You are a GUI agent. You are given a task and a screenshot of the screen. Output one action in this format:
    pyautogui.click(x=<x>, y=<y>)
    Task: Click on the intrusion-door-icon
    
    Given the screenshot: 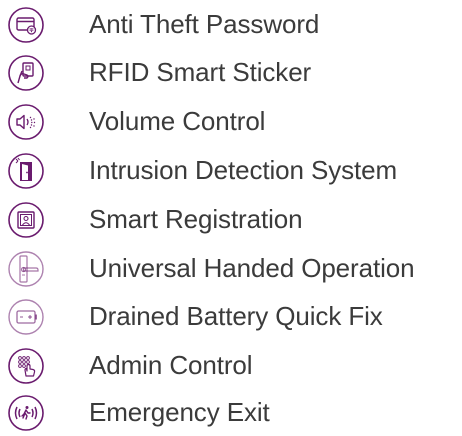 What is the action you would take?
    pyautogui.click(x=26, y=171)
    